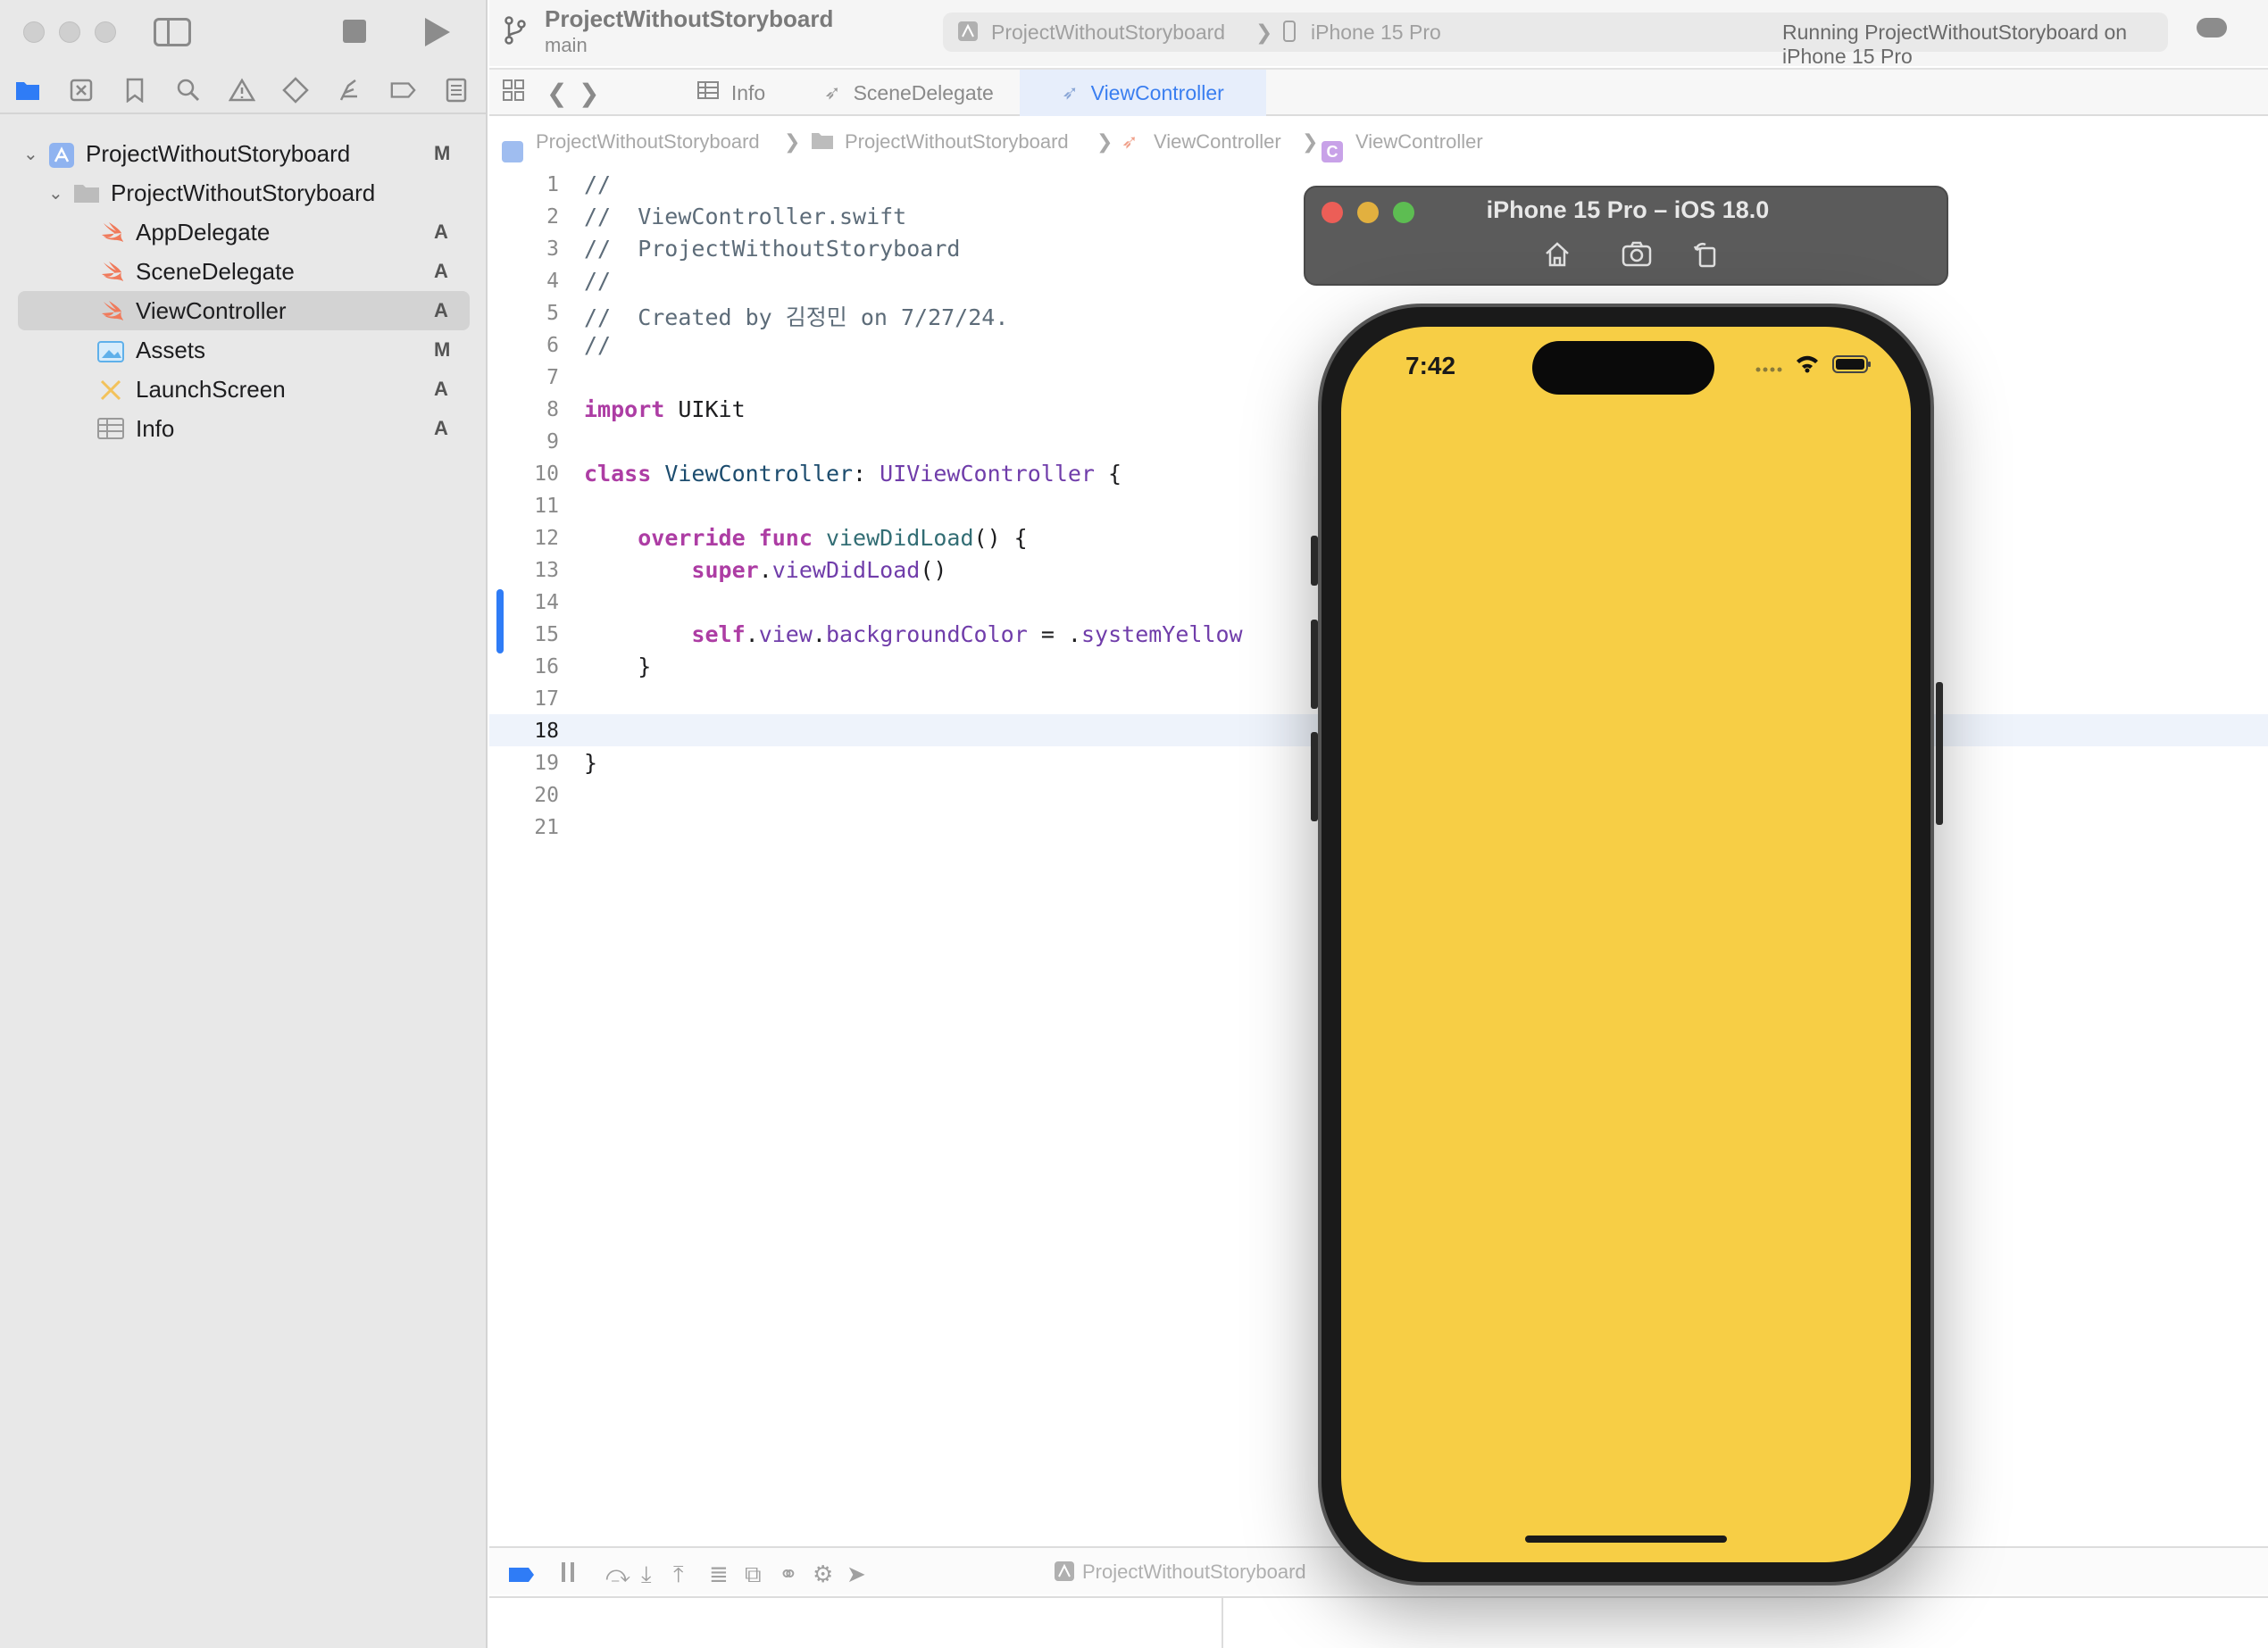  Describe the element at coordinates (1626, 1539) in the screenshot. I see `home-indicator` at that location.